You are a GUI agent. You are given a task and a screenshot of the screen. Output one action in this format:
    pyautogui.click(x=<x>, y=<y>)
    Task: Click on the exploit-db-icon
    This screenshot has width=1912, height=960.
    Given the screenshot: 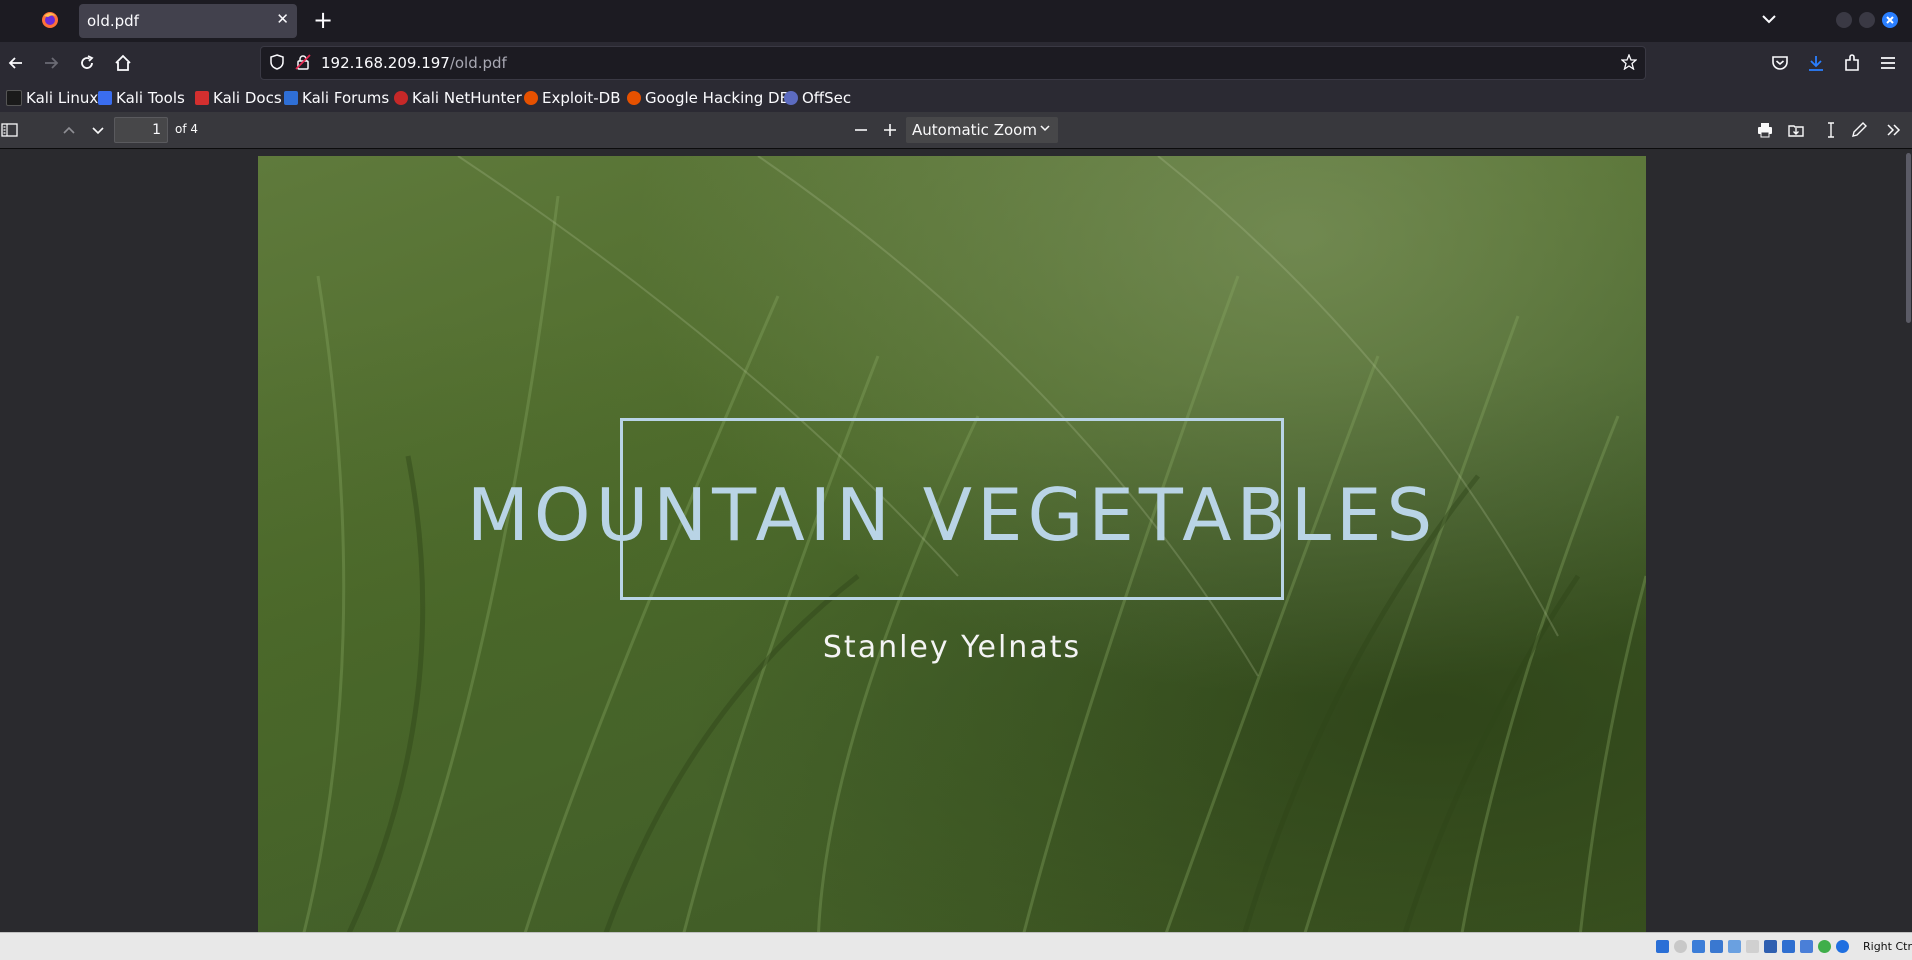 What is the action you would take?
    pyautogui.click(x=531, y=98)
    